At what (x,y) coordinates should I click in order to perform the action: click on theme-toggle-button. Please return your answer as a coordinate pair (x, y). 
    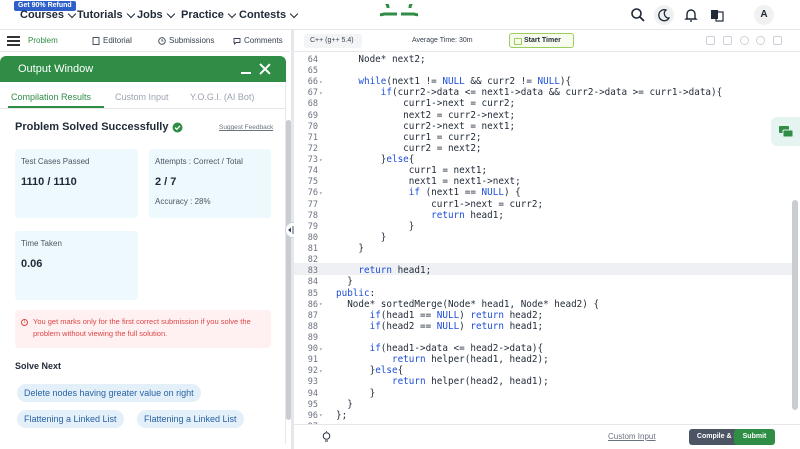
    Looking at the image, I should click on (664, 15).